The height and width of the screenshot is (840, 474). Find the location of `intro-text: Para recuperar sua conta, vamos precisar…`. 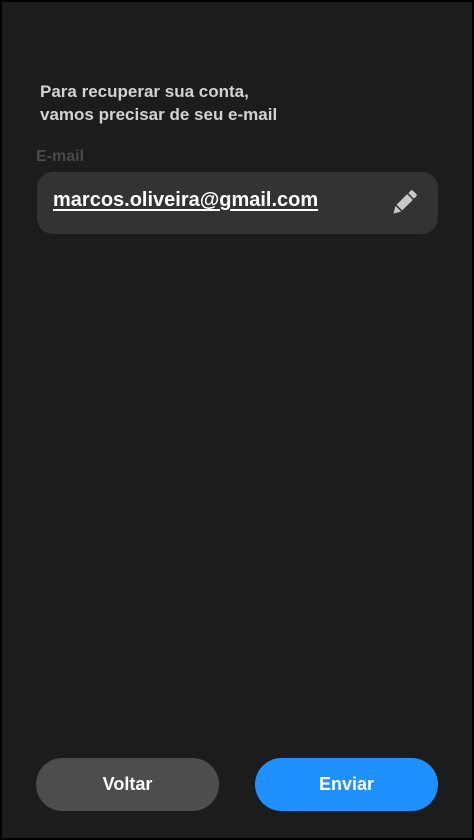

intro-text: Para recuperar sua conta, vamos precisar… is located at coordinates (230, 103).